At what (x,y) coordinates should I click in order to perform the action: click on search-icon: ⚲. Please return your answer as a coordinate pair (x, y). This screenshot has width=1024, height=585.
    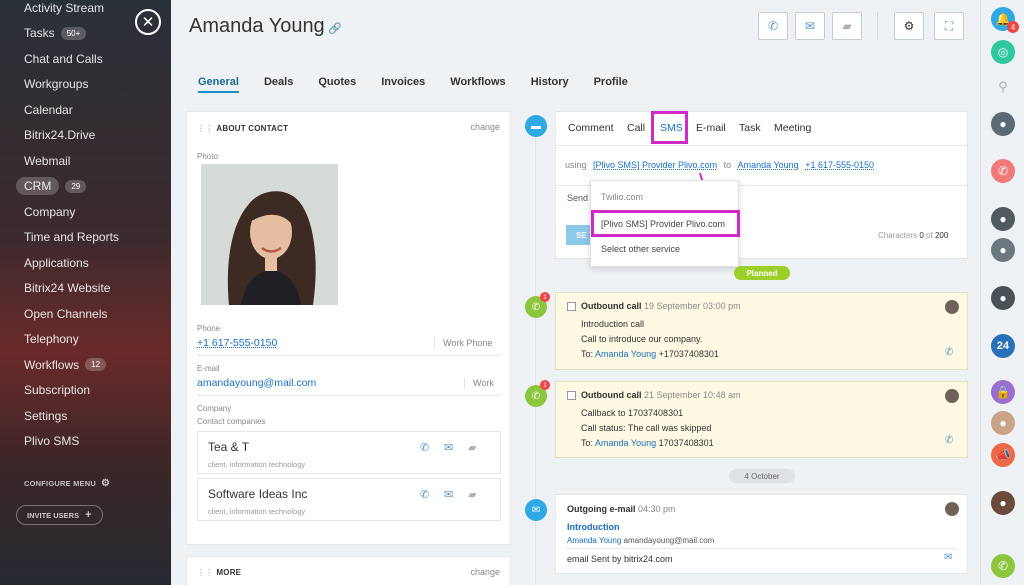
    Looking at the image, I should click on (1003, 87).